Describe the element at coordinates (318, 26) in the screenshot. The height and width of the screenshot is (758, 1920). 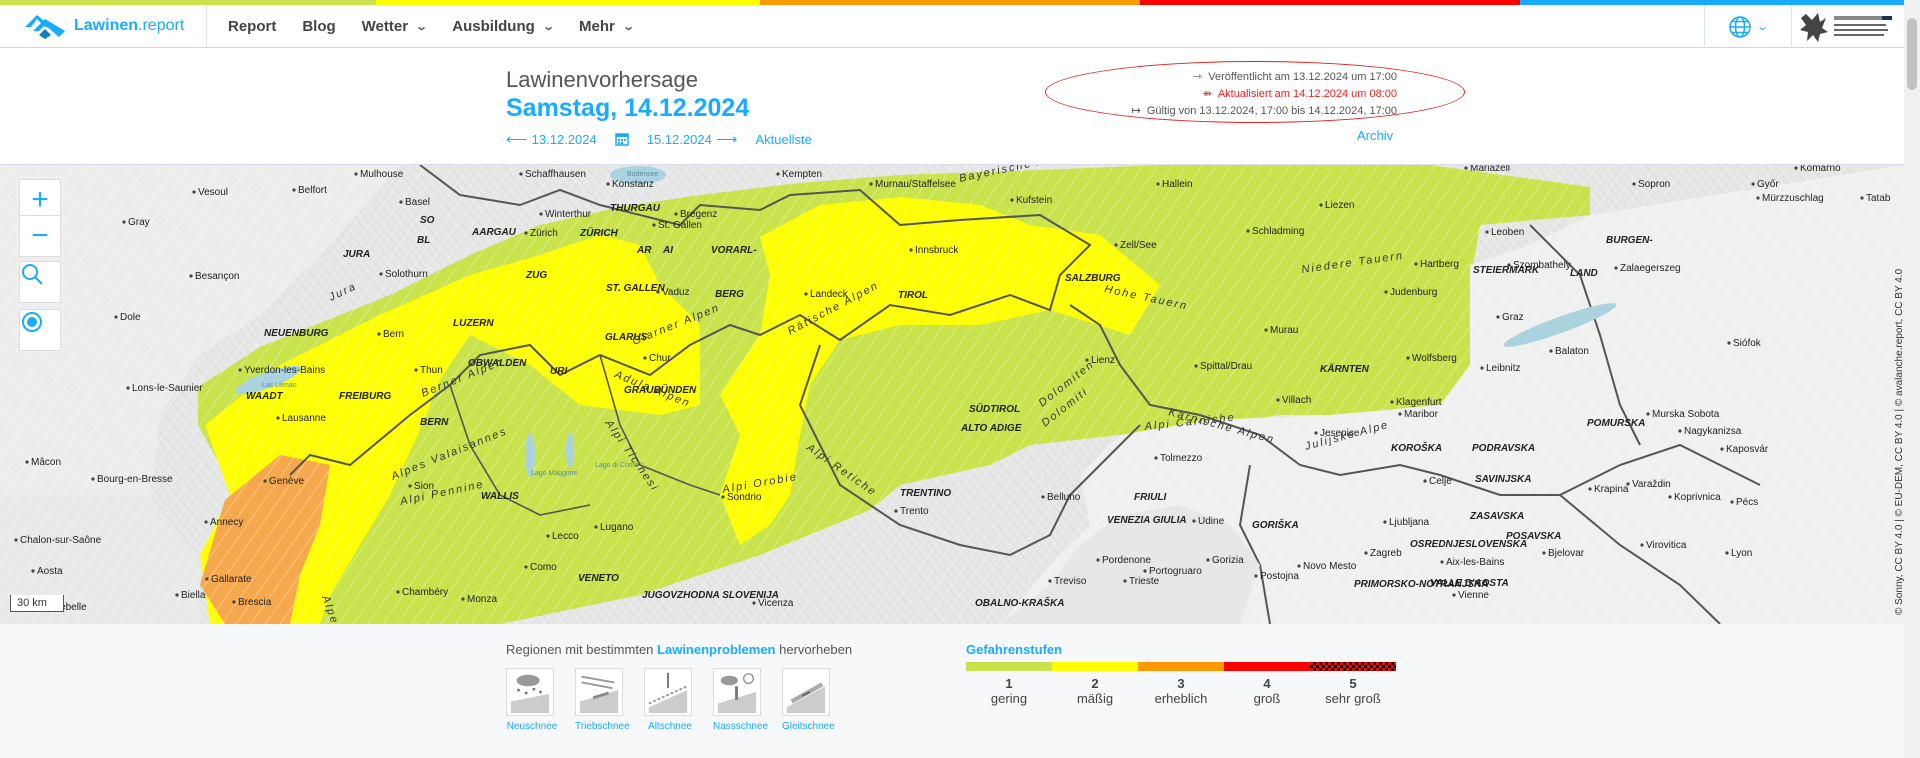
I see `nav-blog: Blog` at that location.